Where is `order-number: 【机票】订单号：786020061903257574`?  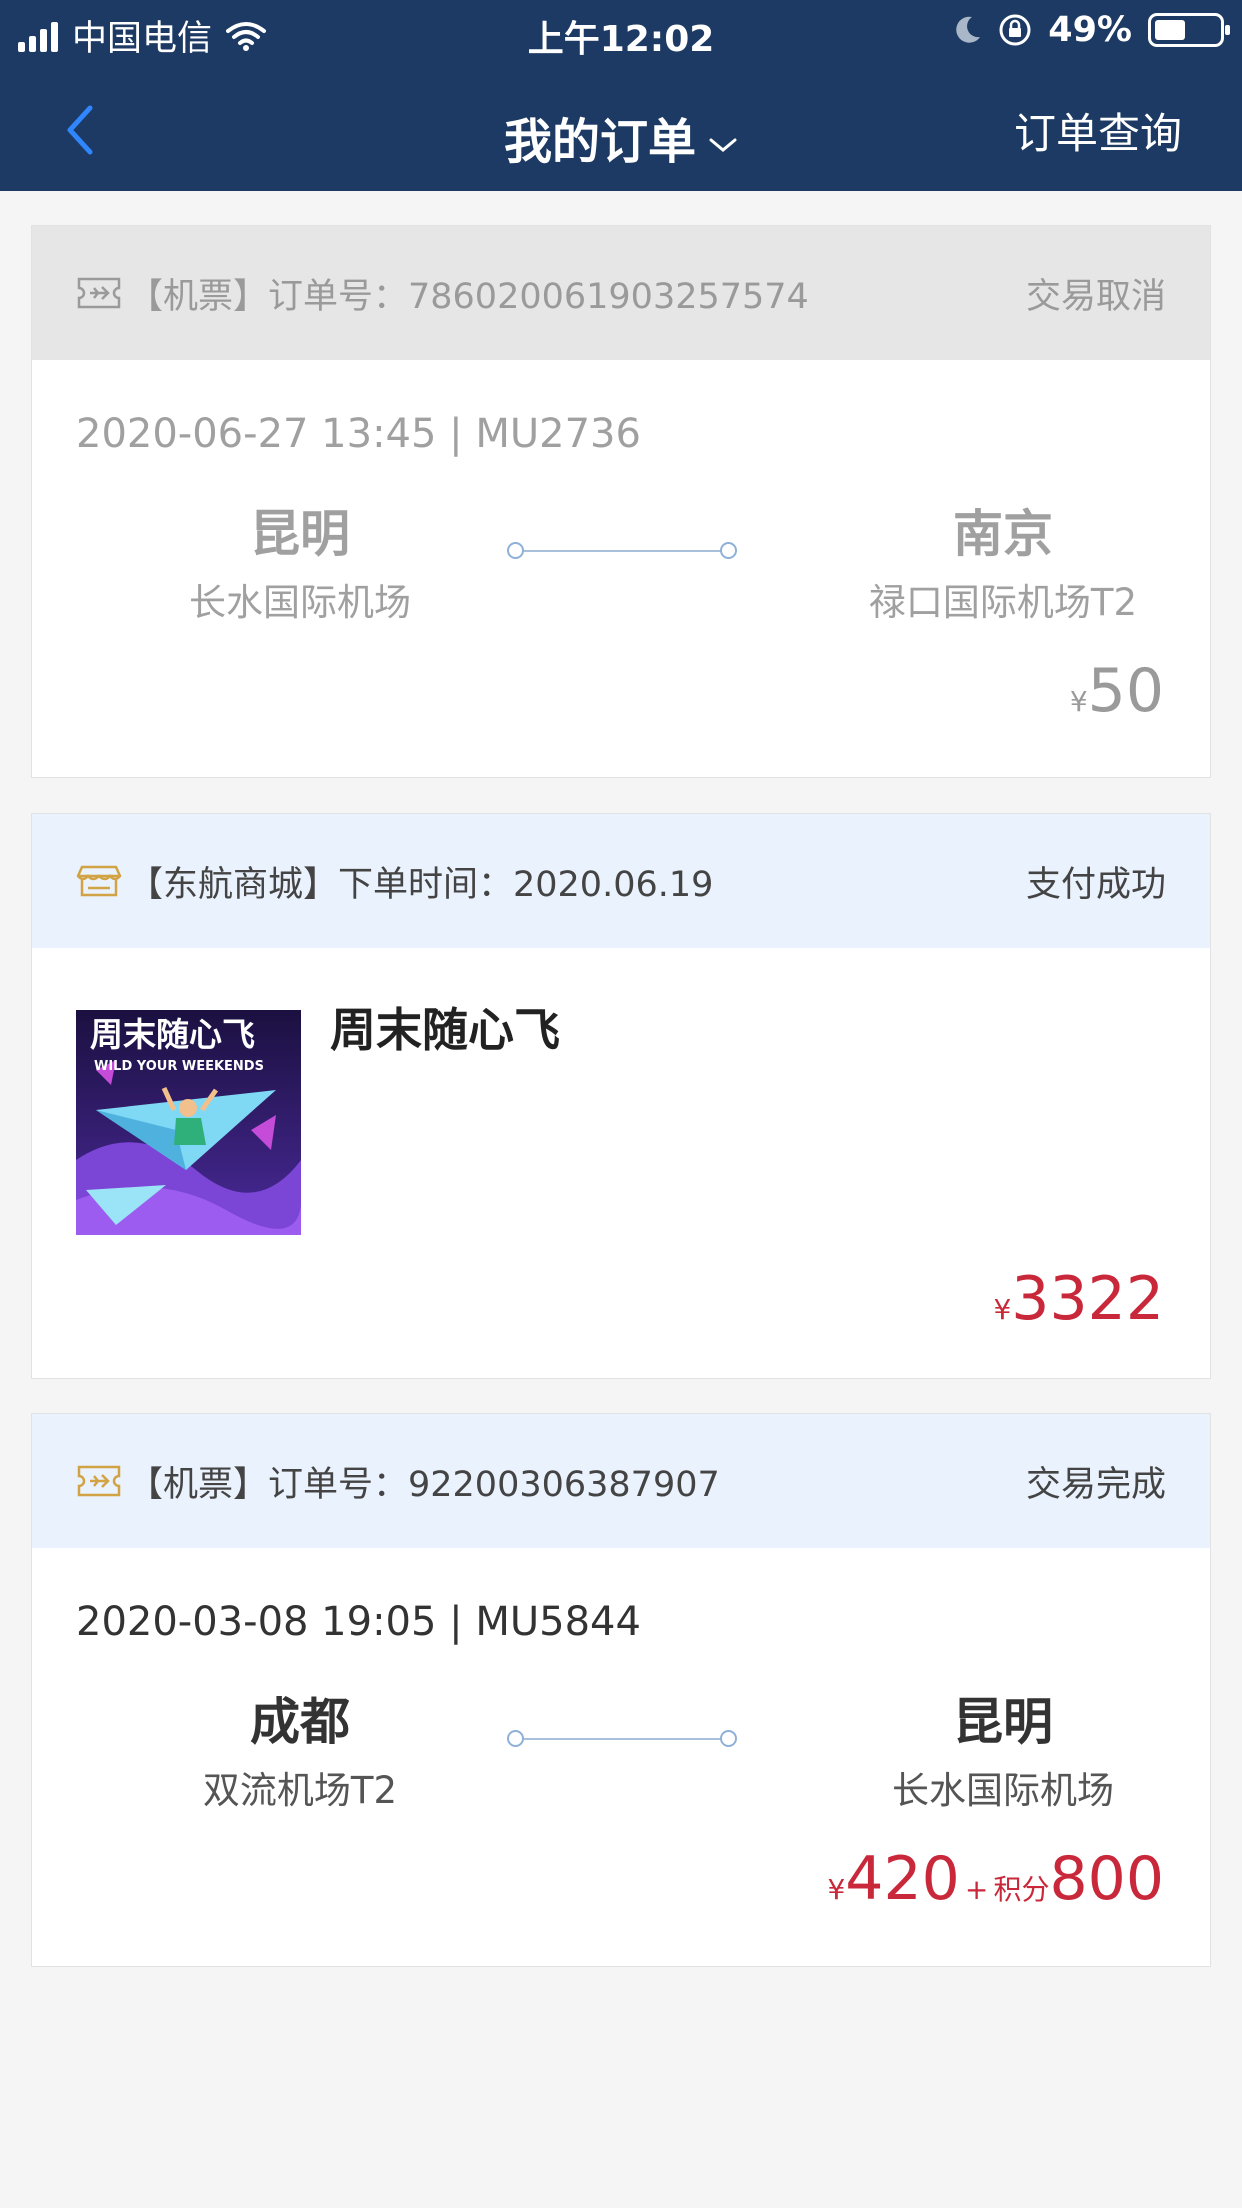
order-number: 【机票】订单号：786020061903257574 is located at coordinates (468, 296).